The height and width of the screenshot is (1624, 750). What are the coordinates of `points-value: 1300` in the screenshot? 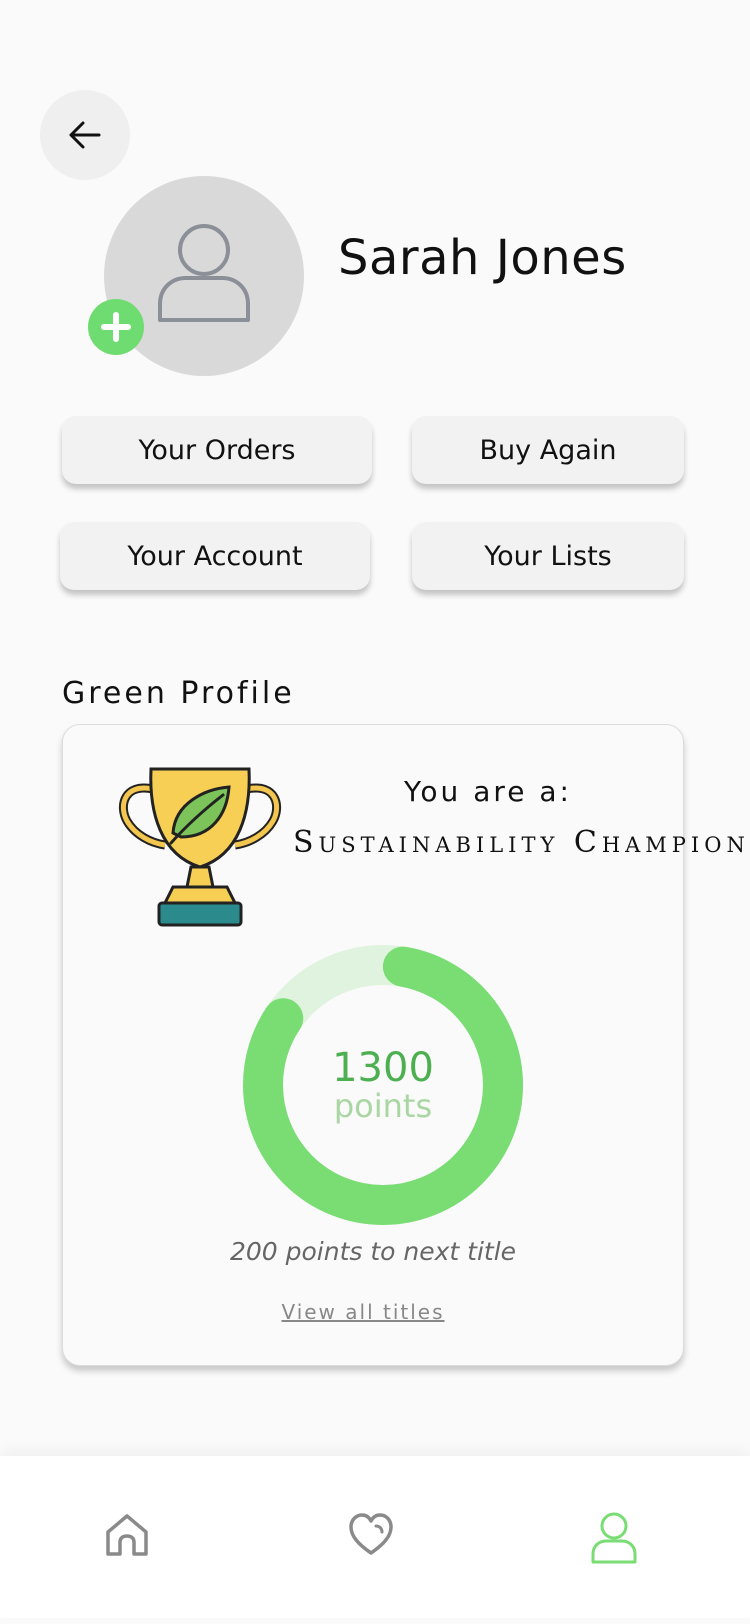 It's located at (383, 1068).